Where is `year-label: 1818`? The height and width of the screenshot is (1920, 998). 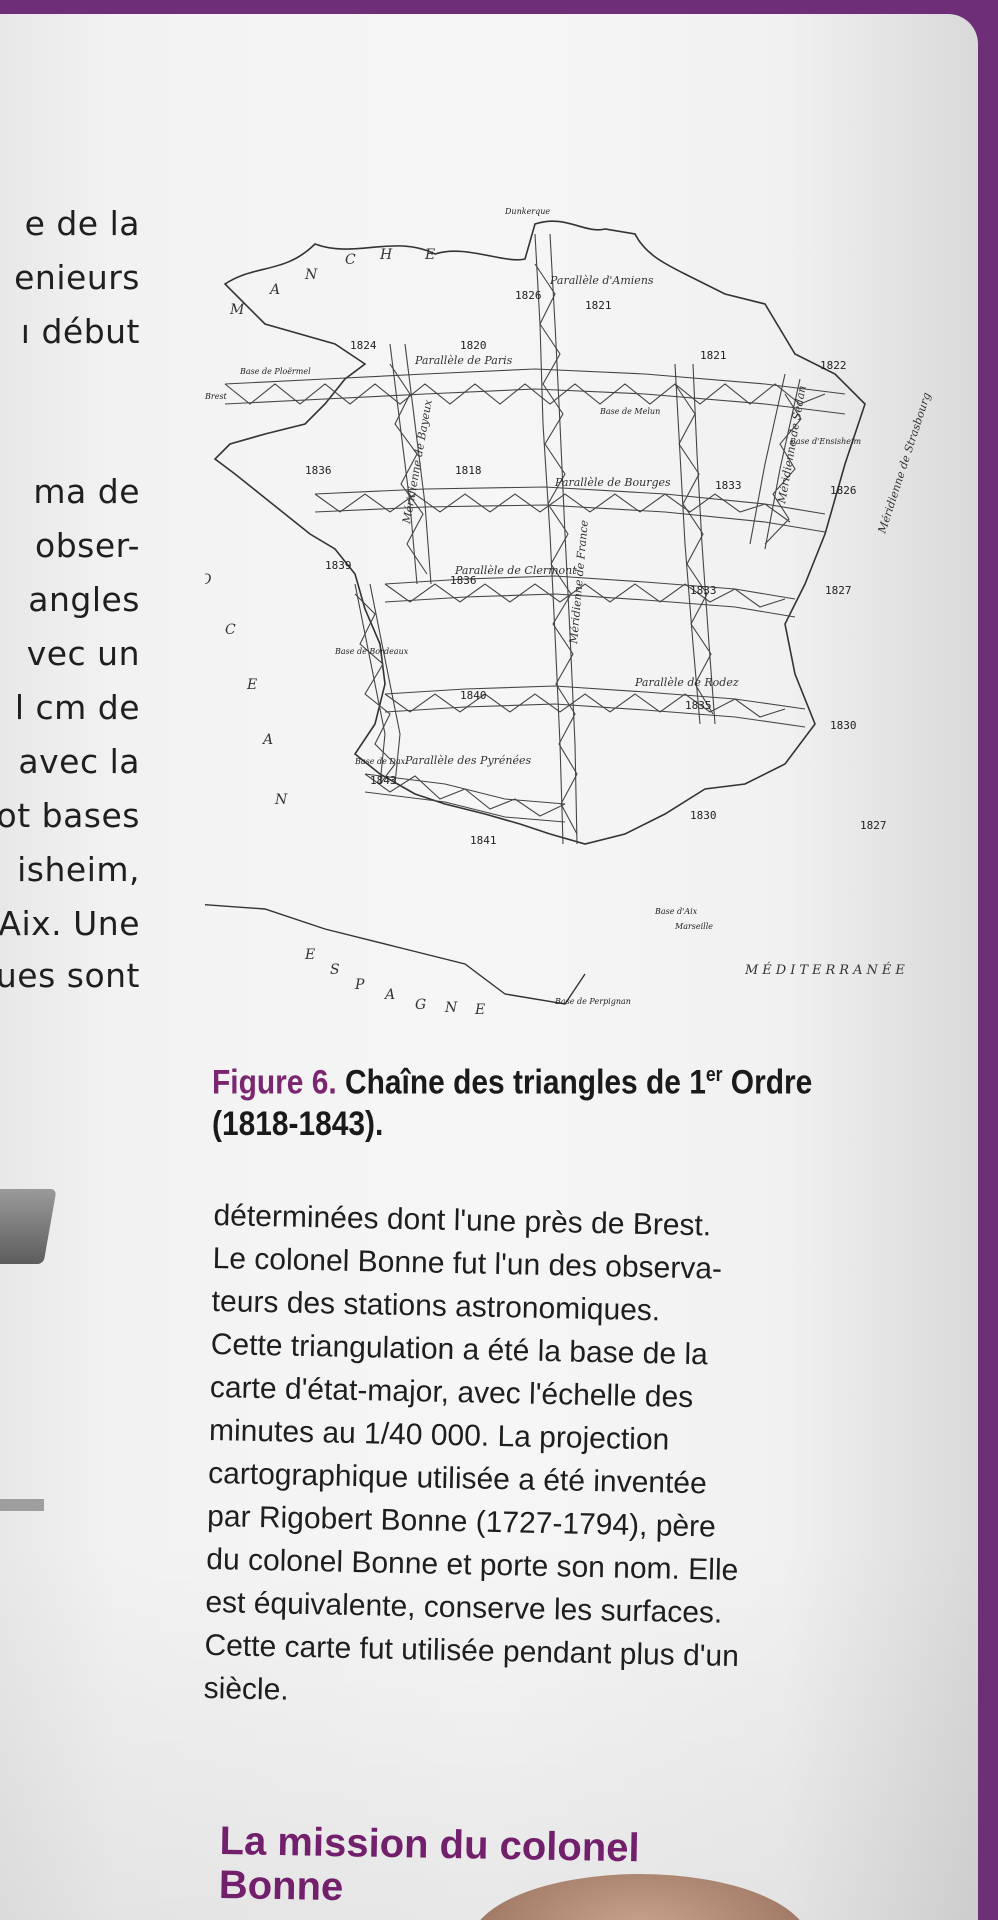
year-label: 1818 is located at coordinates (468, 470).